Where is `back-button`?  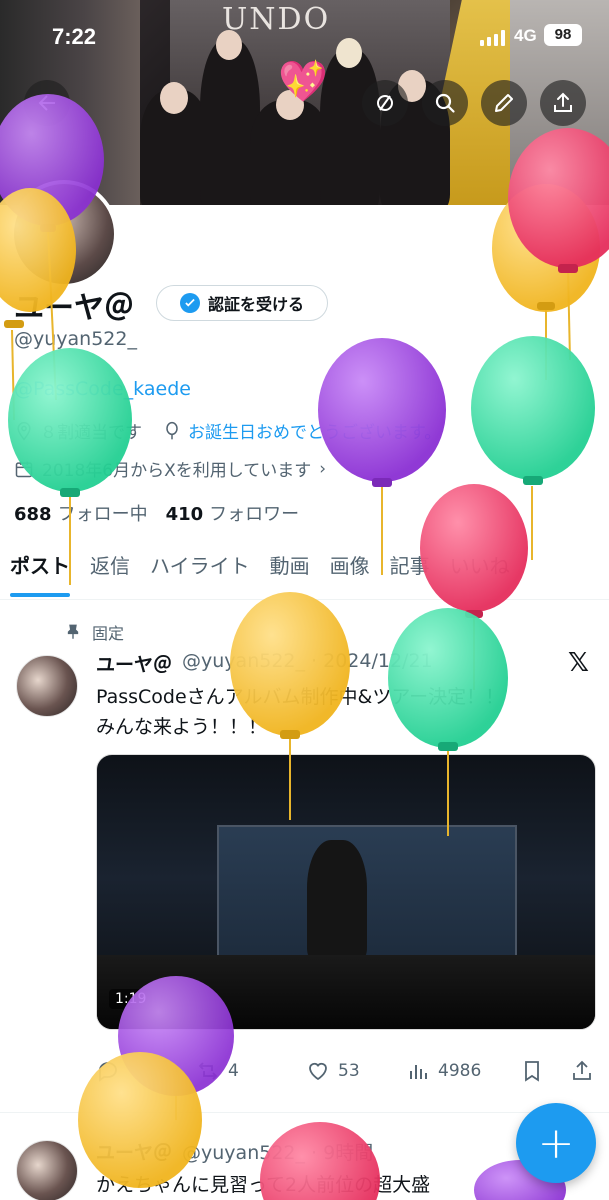 back-button is located at coordinates (47, 103).